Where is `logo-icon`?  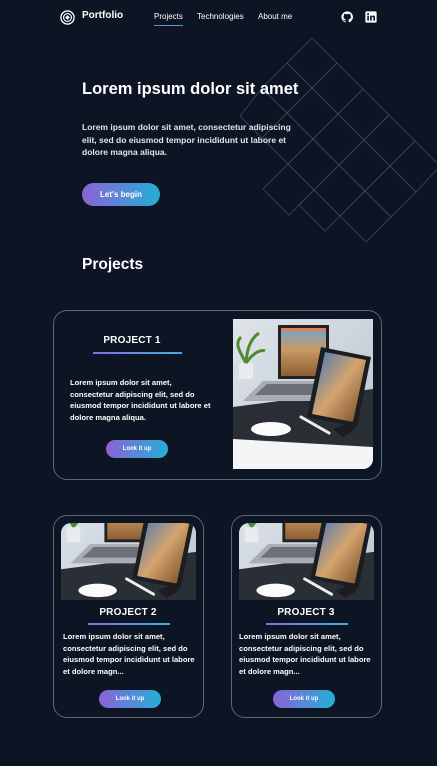 logo-icon is located at coordinates (67, 17).